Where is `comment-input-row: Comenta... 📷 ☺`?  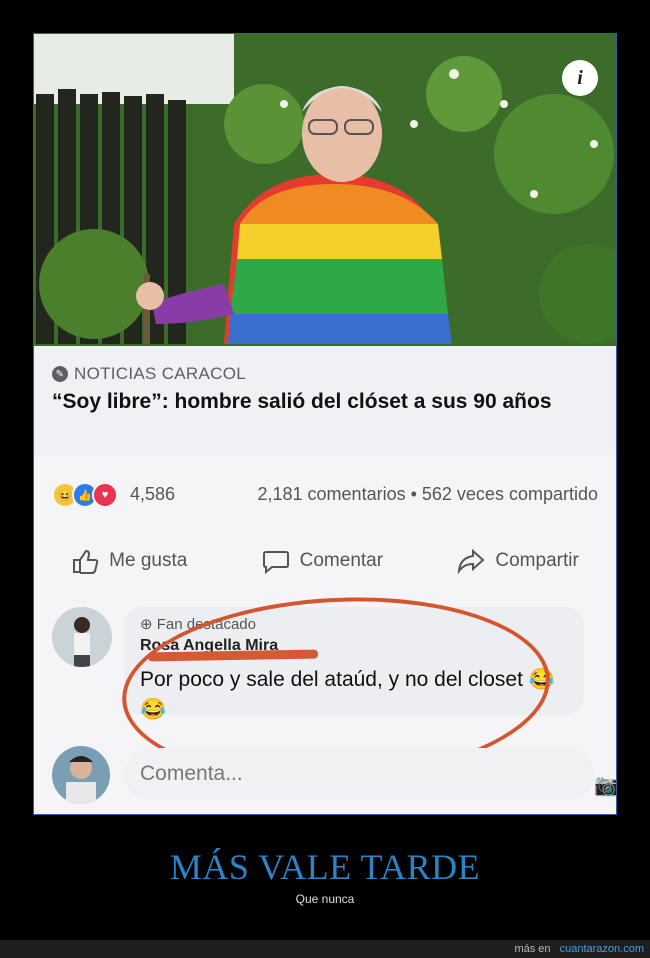 comment-input-row: Comenta... 📷 ☺ is located at coordinates (325, 774).